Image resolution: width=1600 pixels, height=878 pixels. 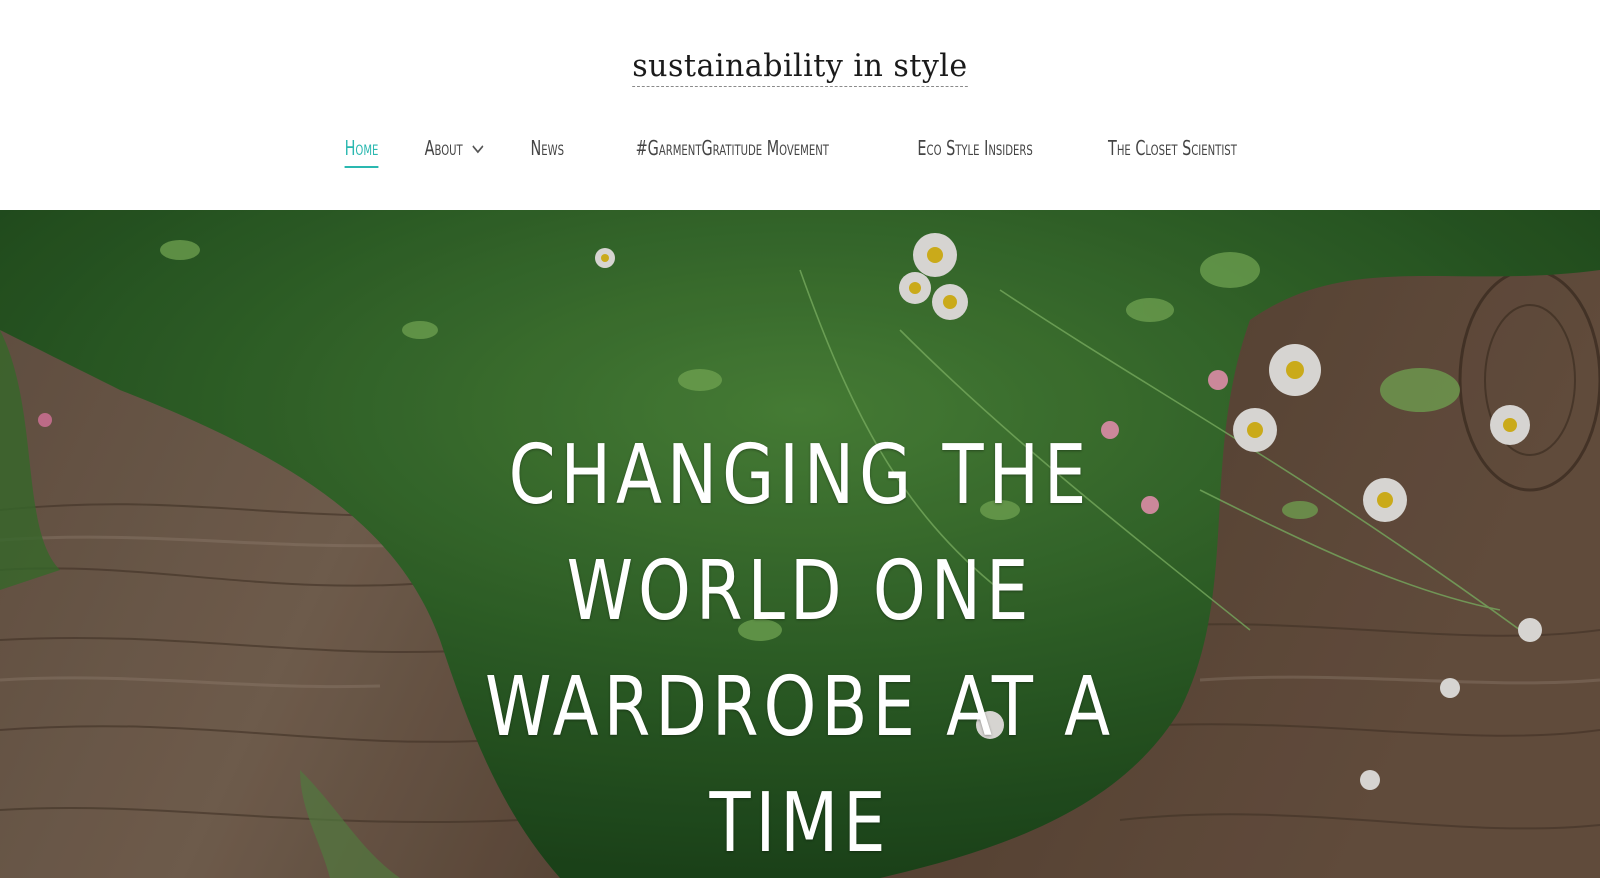 What do you see at coordinates (975, 148) in the screenshot?
I see `nav-item-label: Eco Style Insiders` at bounding box center [975, 148].